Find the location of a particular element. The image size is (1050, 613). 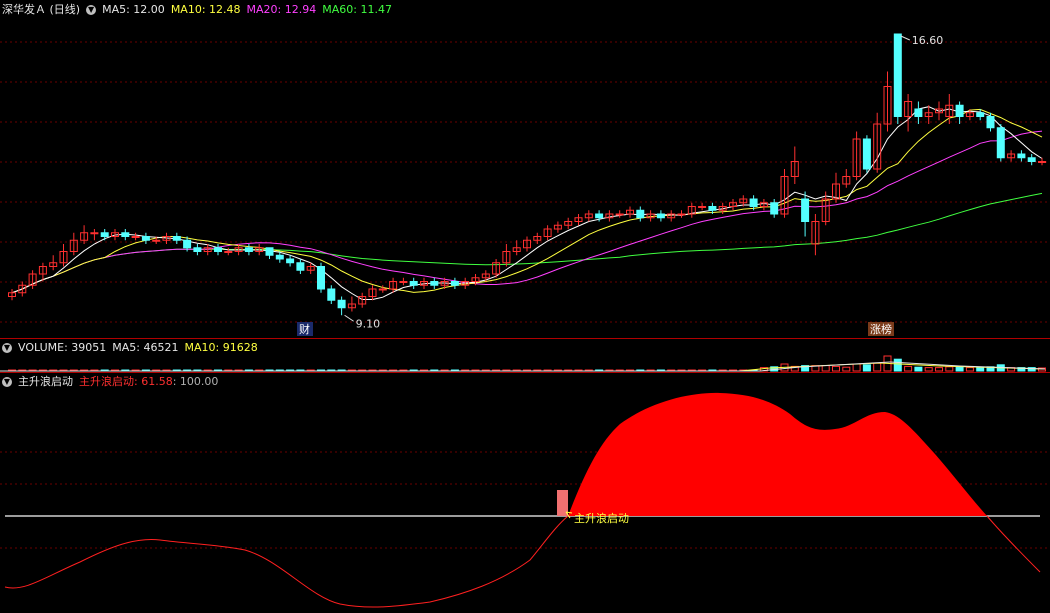

stock-title: 深华发Ａ (日线) is located at coordinates (41, 9).